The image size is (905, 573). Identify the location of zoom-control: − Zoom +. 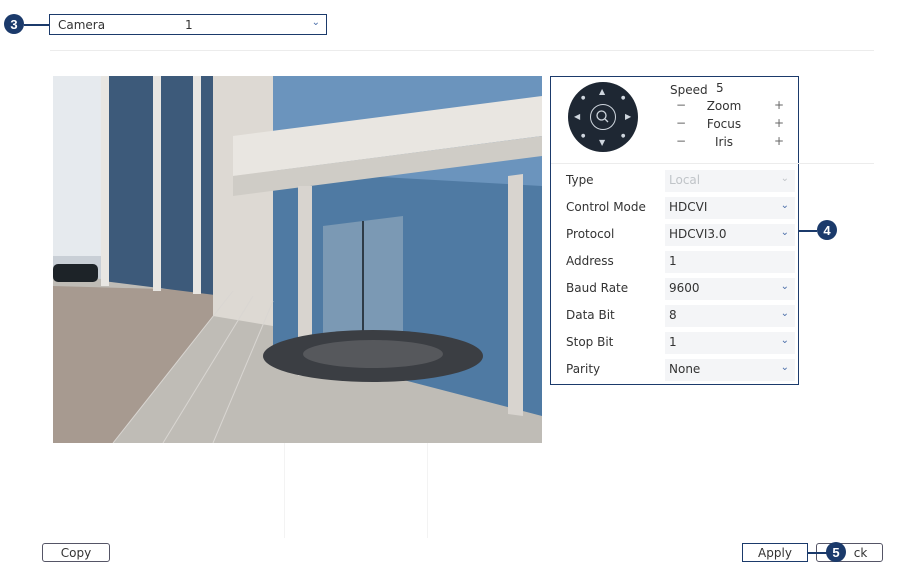
(724, 106).